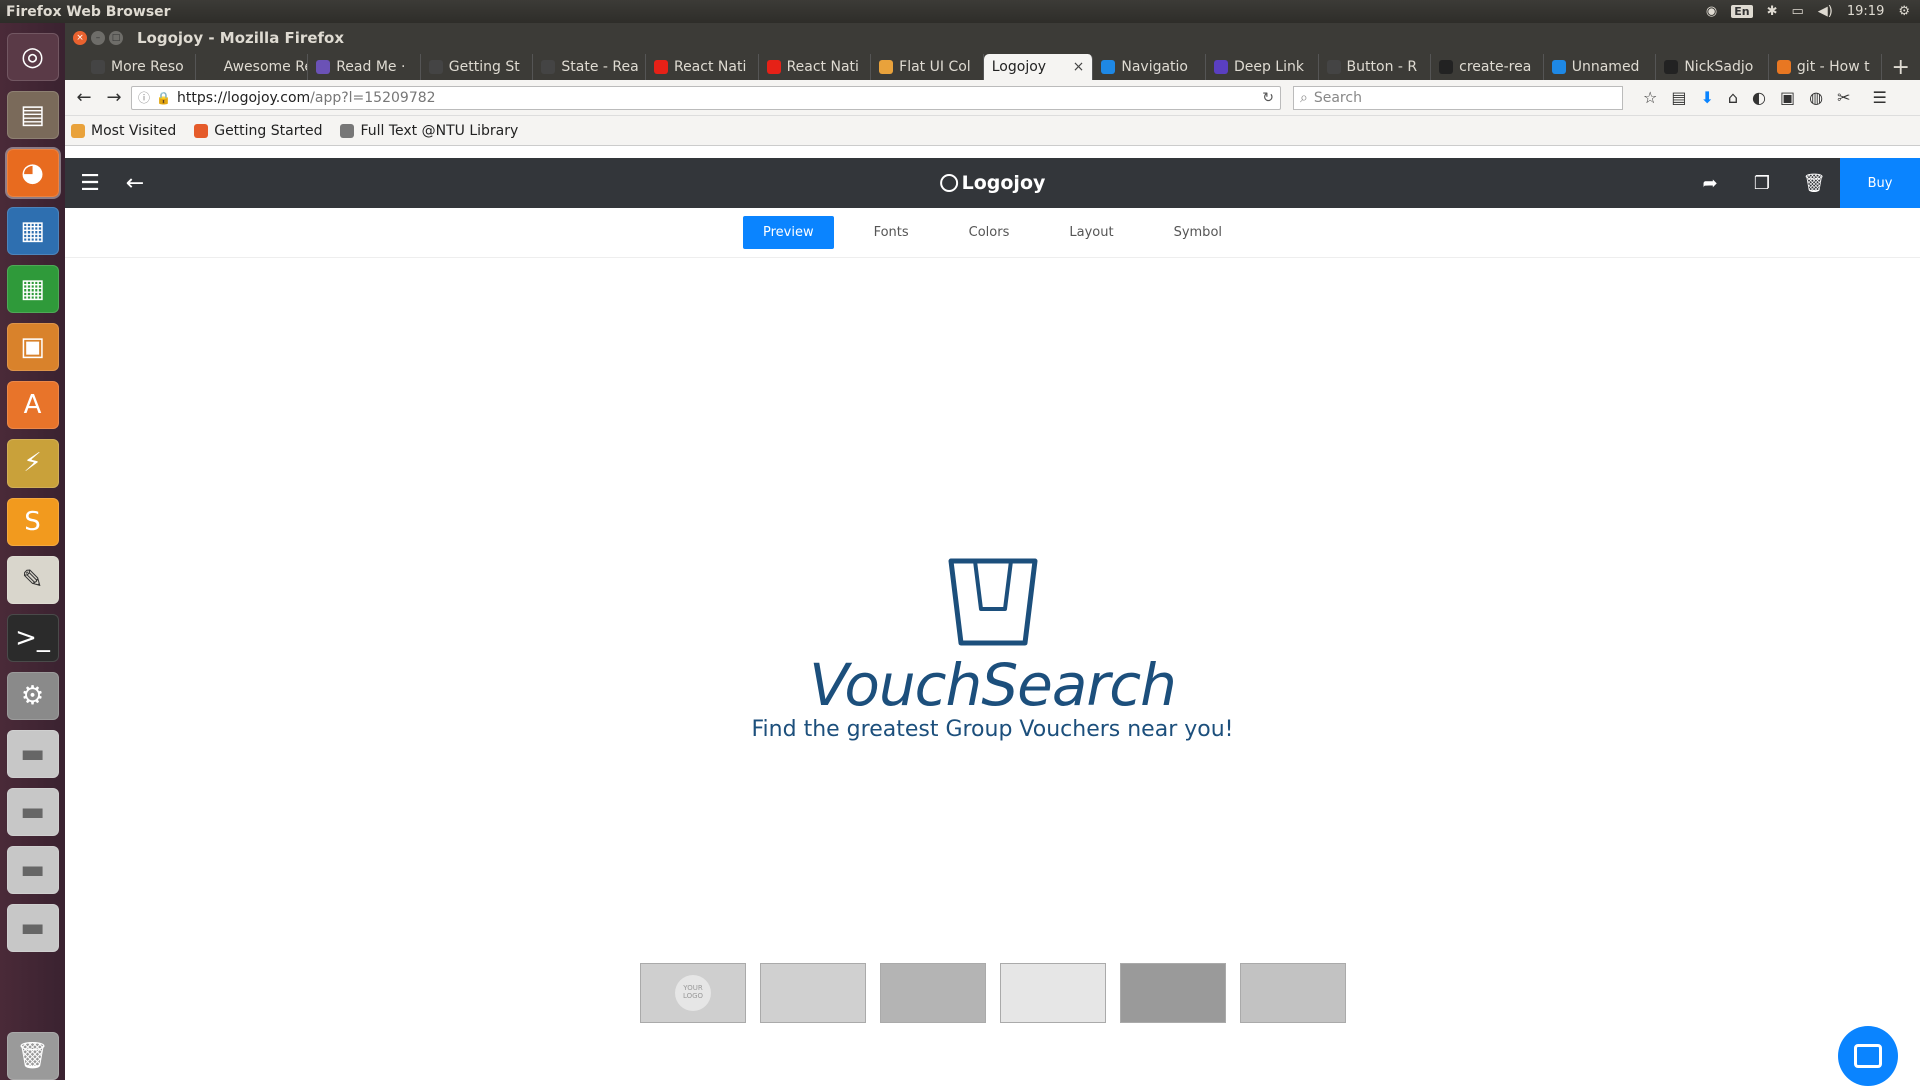 This screenshot has width=1920, height=1086. Describe the element at coordinates (252, 67) in the screenshot. I see `browser-tab: Awesome Re` at that location.